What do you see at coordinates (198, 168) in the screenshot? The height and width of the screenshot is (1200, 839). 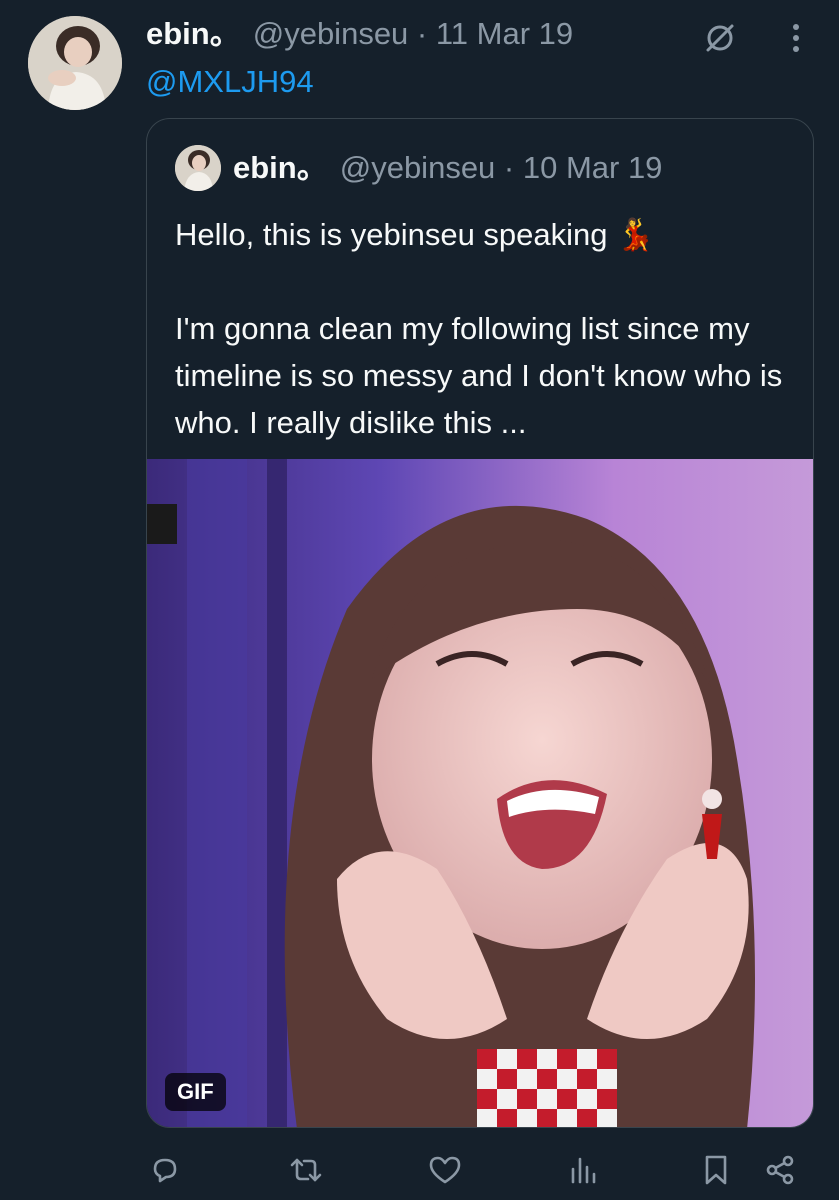 I see `quoted-avatar` at bounding box center [198, 168].